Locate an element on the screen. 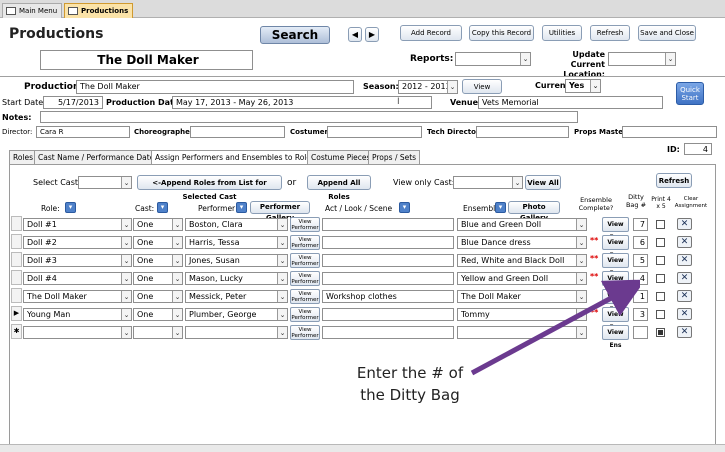  role-combo: Young Man ⌄ is located at coordinates (77, 314).